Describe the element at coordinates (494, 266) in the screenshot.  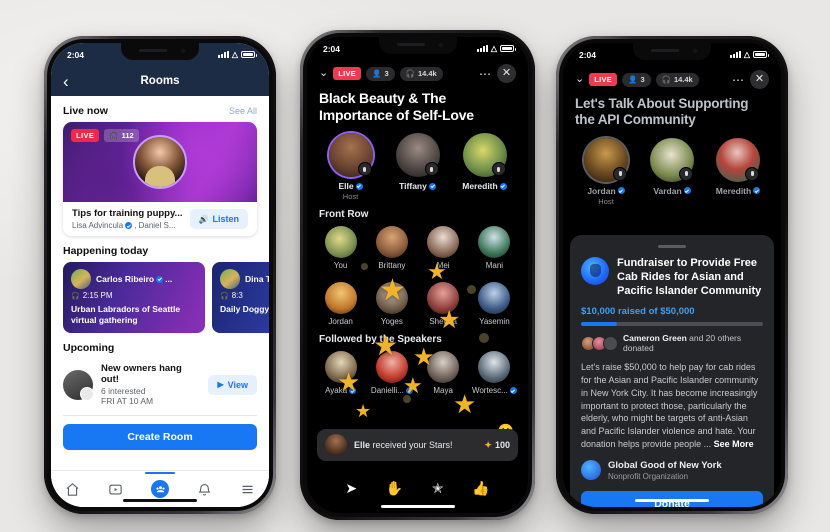
I see `participant-name: Mani` at that location.